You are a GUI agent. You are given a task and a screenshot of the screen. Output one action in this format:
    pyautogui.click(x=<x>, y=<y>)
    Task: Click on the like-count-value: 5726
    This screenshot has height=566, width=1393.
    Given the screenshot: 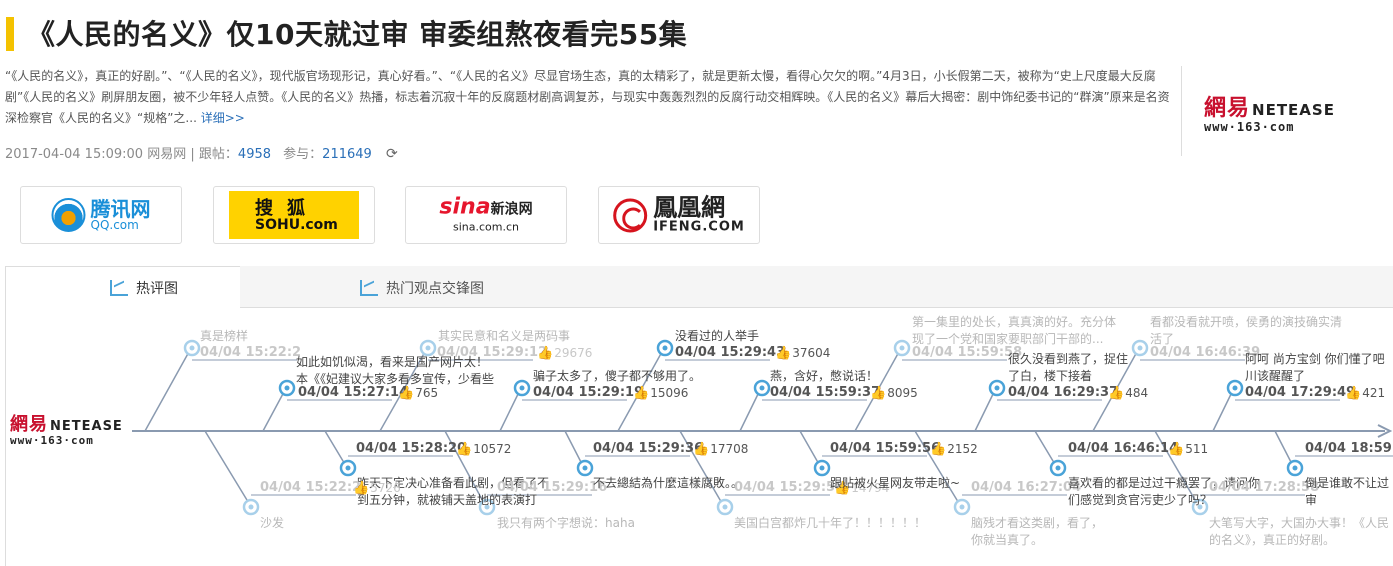 What is the action you would take?
    pyautogui.click(x=385, y=488)
    